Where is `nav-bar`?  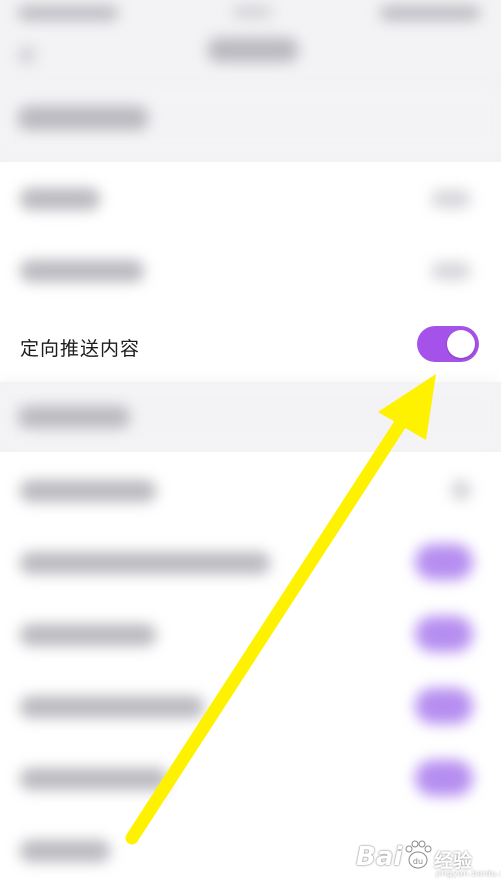
nav-bar is located at coordinates (250, 60).